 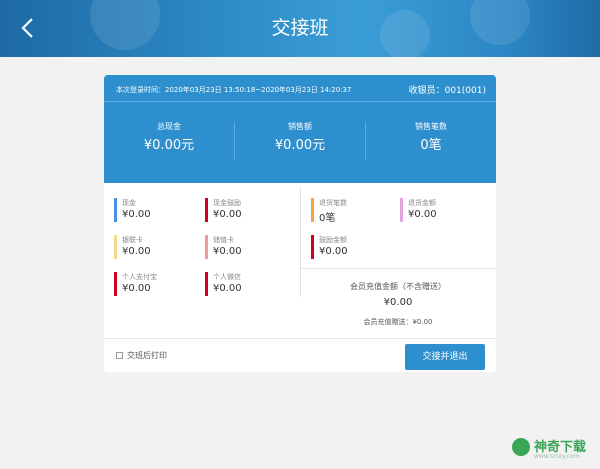 What do you see at coordinates (154, 210) in the screenshot?
I see `payment-cash: 现金 ¥0.00` at bounding box center [154, 210].